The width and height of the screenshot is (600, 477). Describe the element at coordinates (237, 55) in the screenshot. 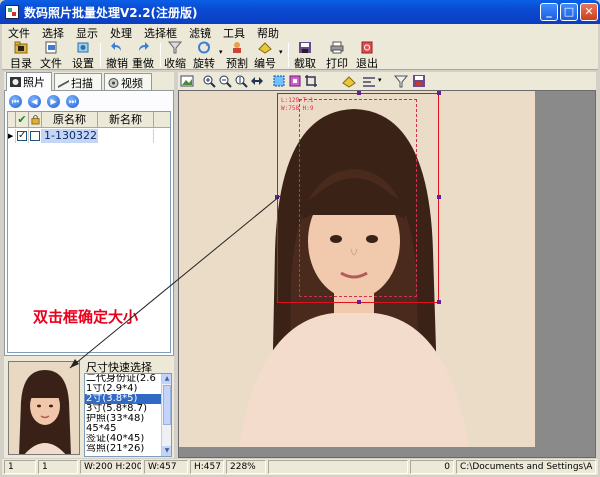

I see `pre-cut-button: 预割` at that location.